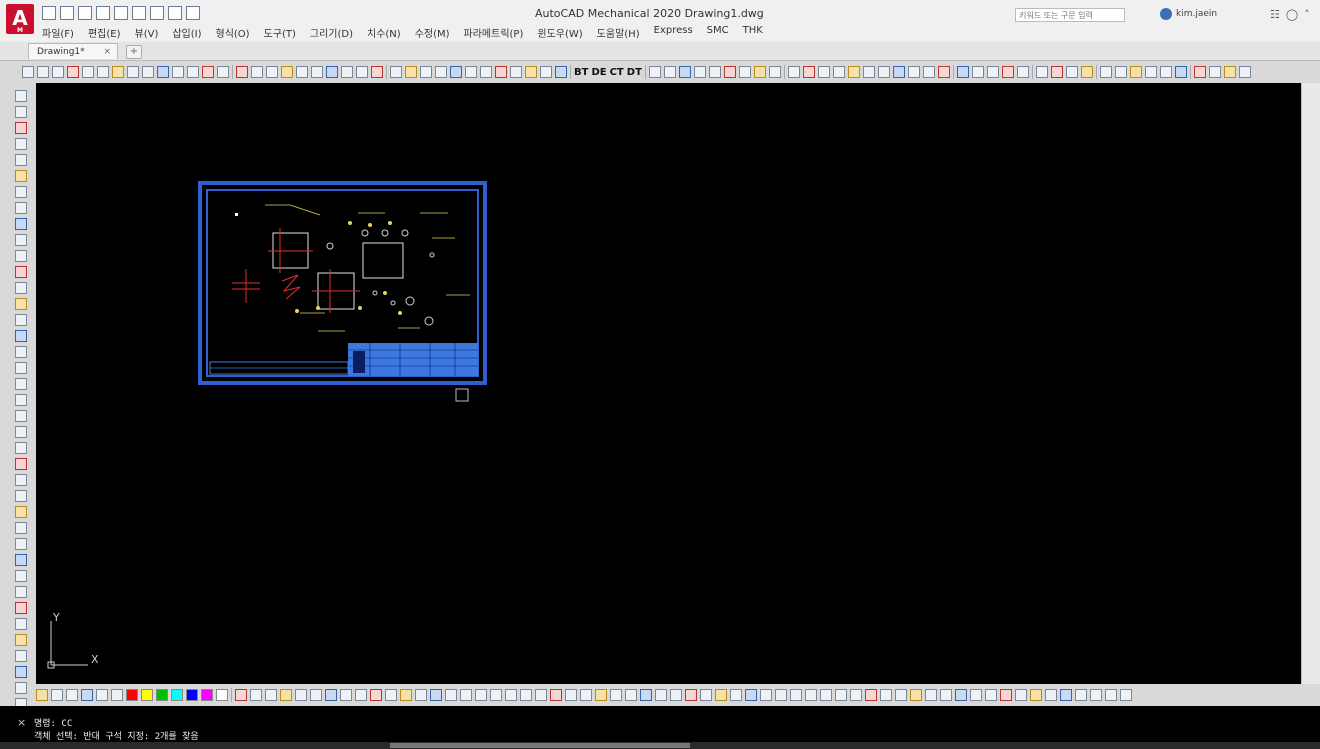 This screenshot has width=1320, height=749. I want to click on menu-item: 편집(E), so click(104, 32).